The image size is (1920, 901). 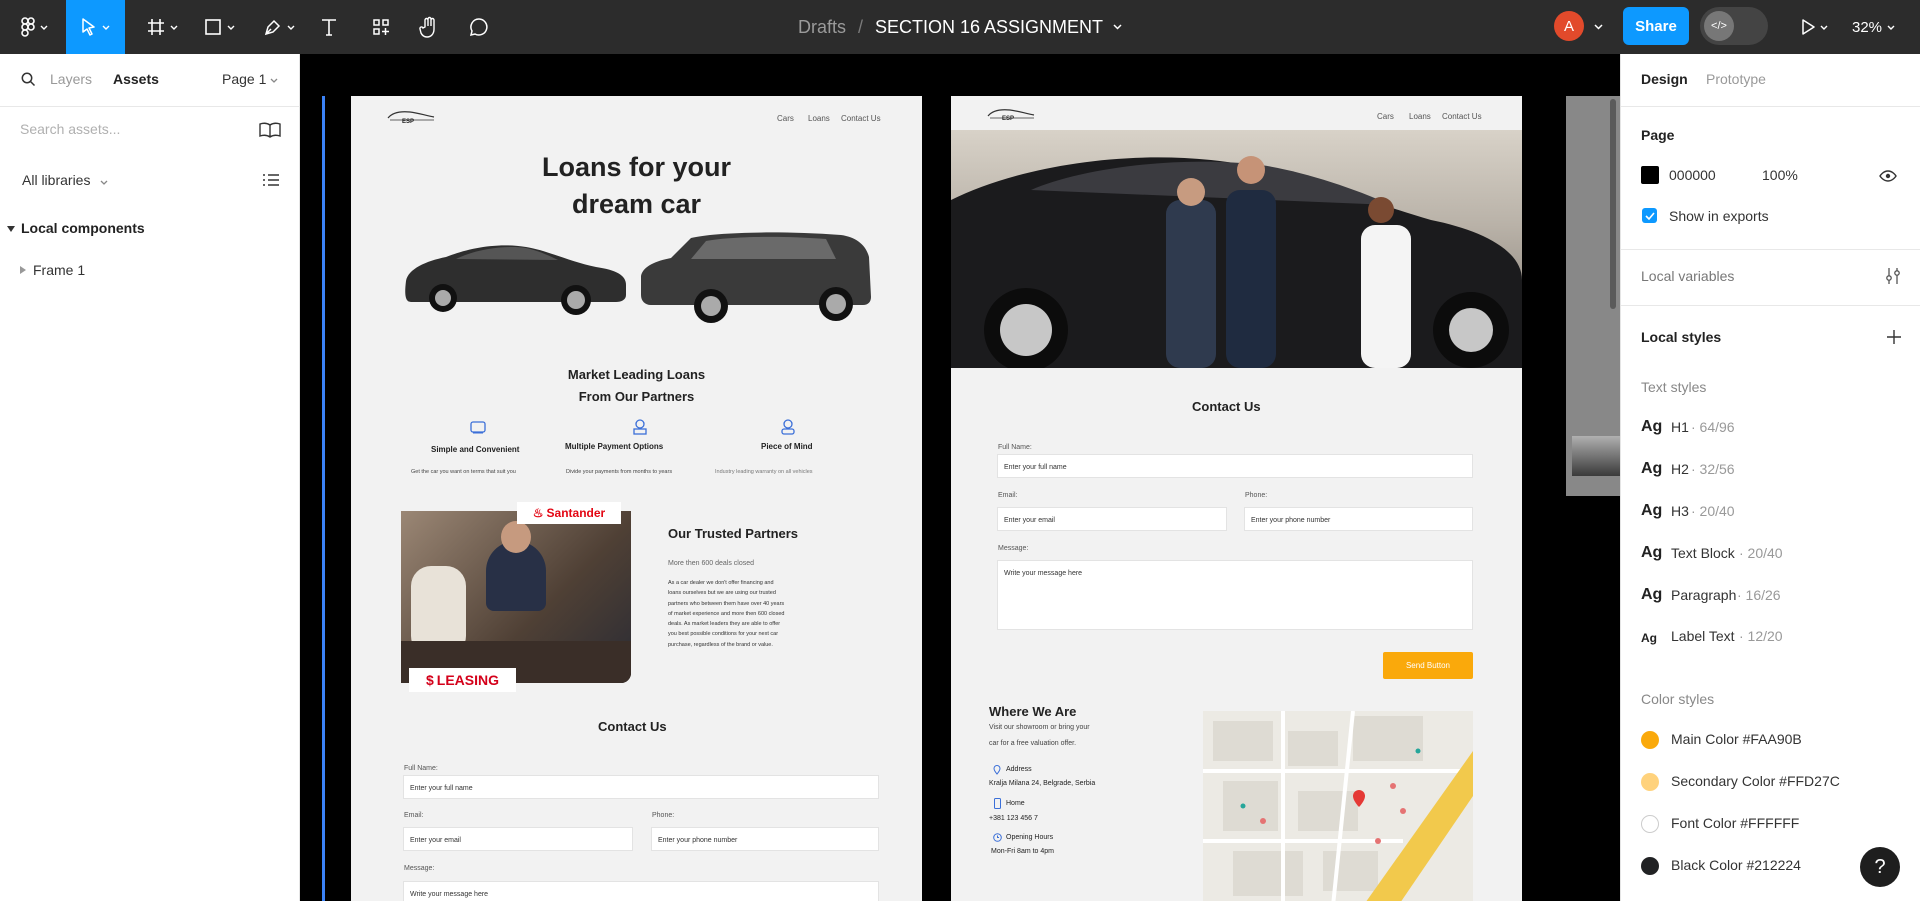 I want to click on dev-mode-toggle: </>, so click(x=1734, y=26).